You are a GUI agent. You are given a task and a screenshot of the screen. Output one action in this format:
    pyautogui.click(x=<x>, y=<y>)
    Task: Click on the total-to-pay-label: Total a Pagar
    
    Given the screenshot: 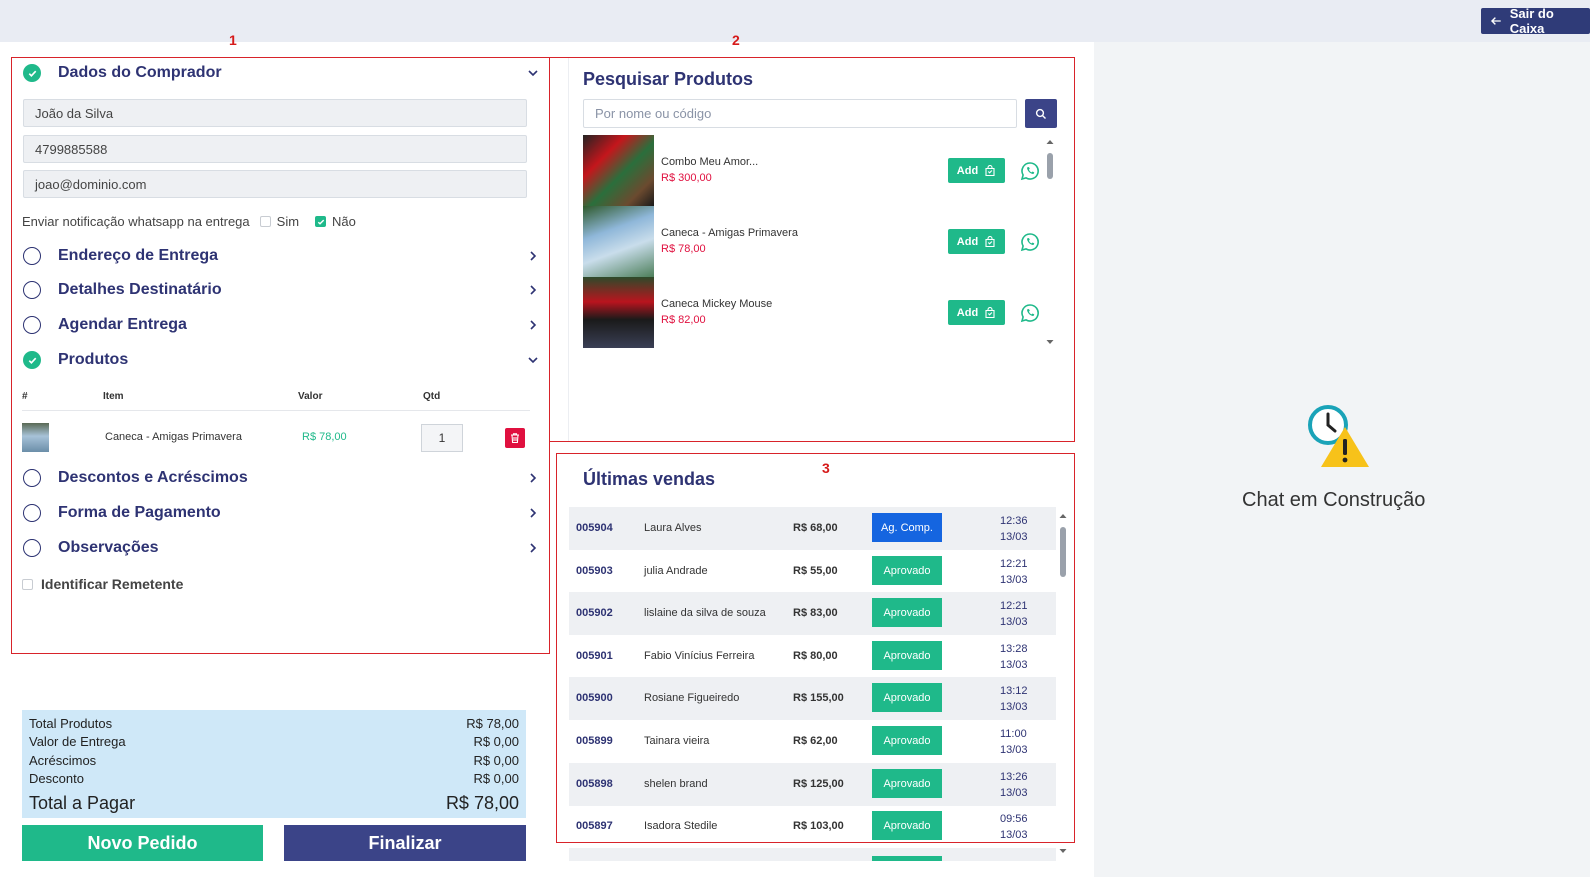 What is the action you would take?
    pyautogui.click(x=82, y=802)
    